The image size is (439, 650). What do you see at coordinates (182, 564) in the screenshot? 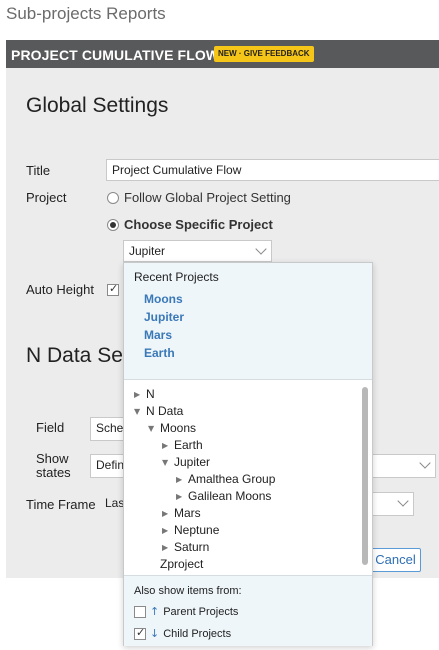
I see `tree-node-label: Zproject` at bounding box center [182, 564].